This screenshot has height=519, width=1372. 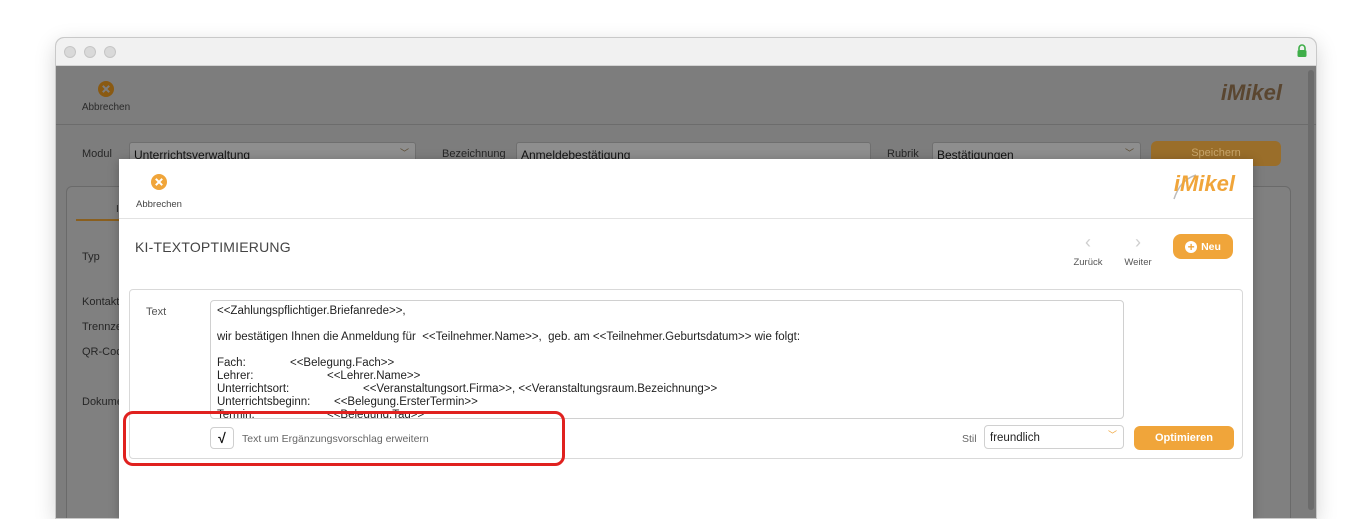 I want to click on zoom-window-button, so click(x=110, y=52).